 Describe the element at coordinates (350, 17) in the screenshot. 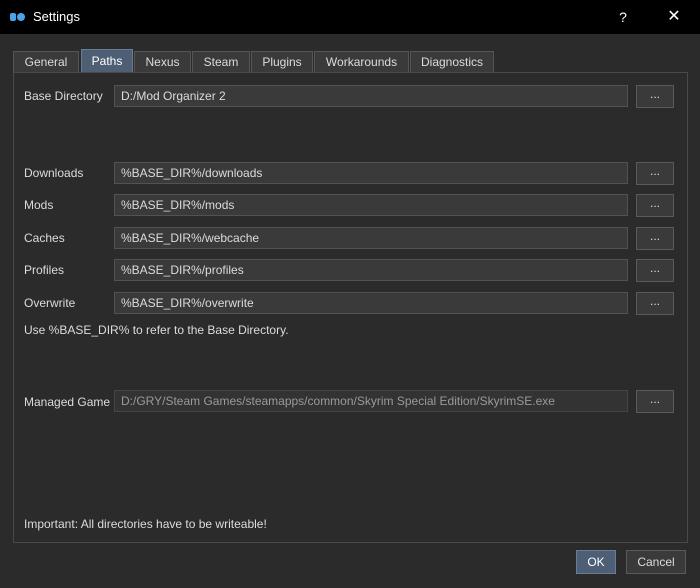

I see `title-bar: Settings ? ✕` at that location.